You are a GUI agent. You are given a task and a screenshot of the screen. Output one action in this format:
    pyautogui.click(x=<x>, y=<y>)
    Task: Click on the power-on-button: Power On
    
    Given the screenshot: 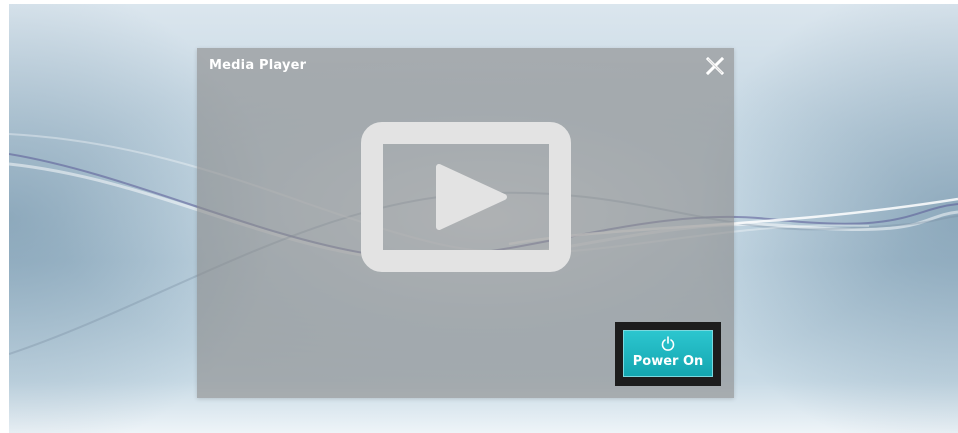 What is the action you would take?
    pyautogui.click(x=668, y=354)
    